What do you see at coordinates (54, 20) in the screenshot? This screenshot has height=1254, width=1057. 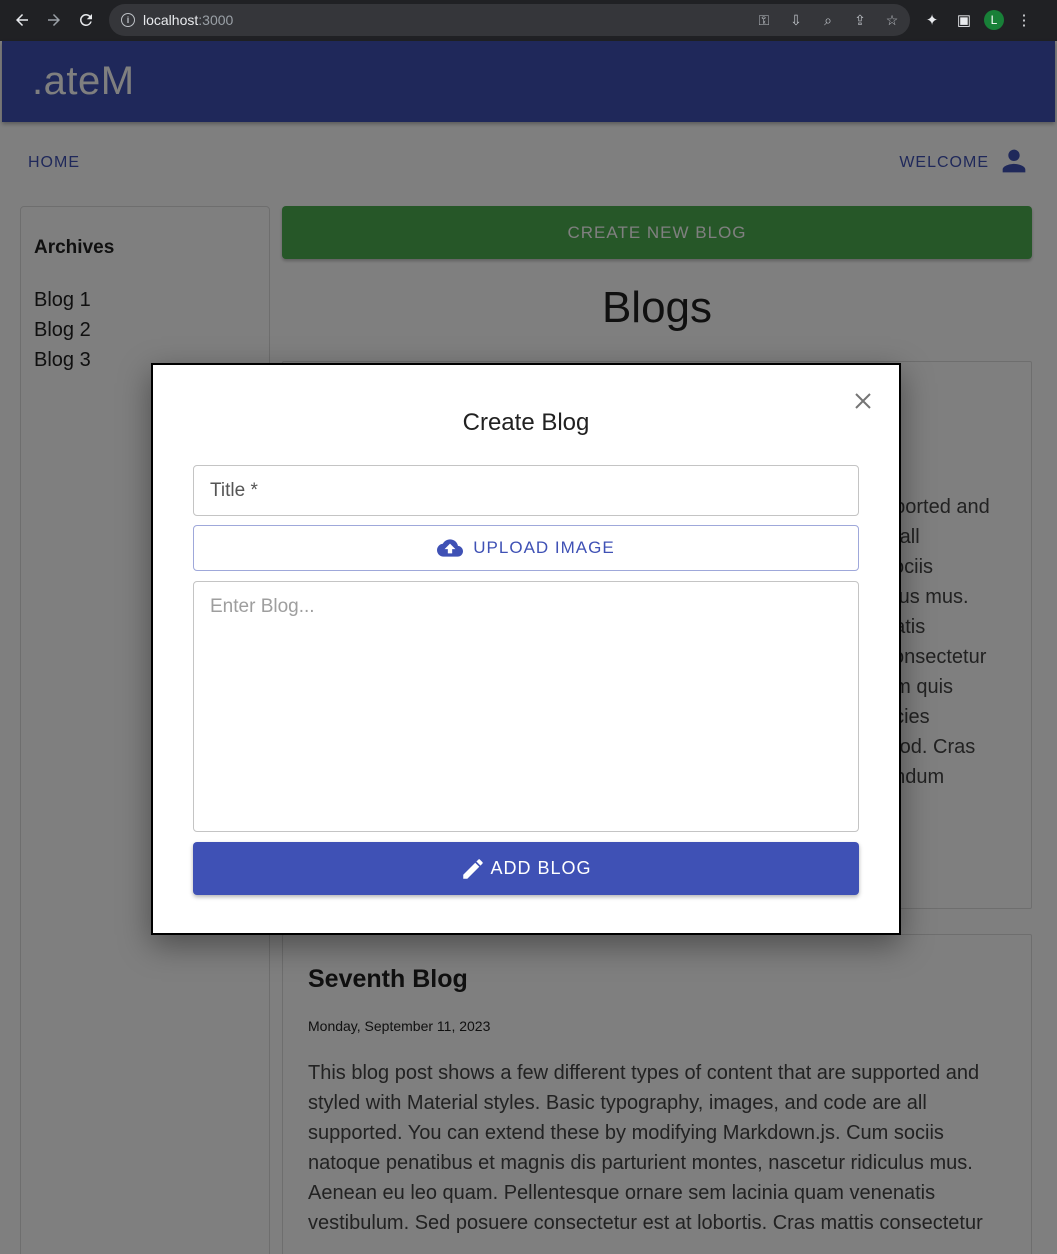 I see `forward-icon` at bounding box center [54, 20].